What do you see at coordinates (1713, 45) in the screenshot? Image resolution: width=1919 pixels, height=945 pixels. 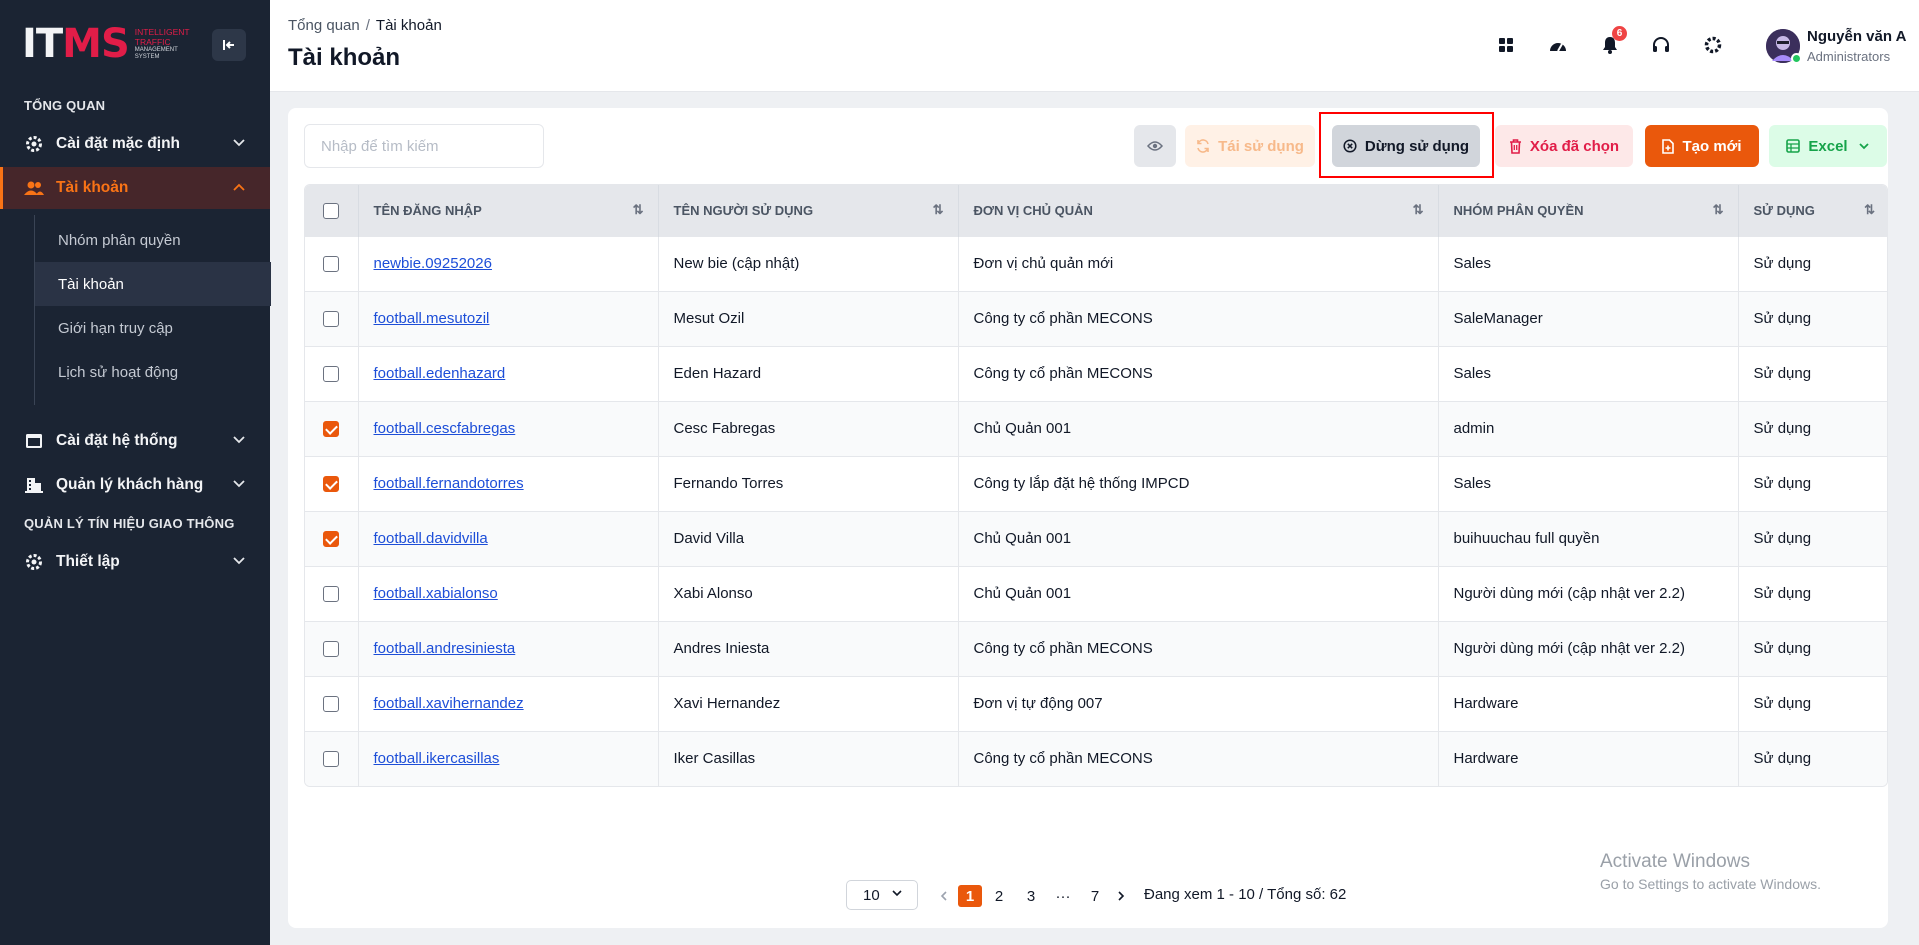 I see `settings-button` at bounding box center [1713, 45].